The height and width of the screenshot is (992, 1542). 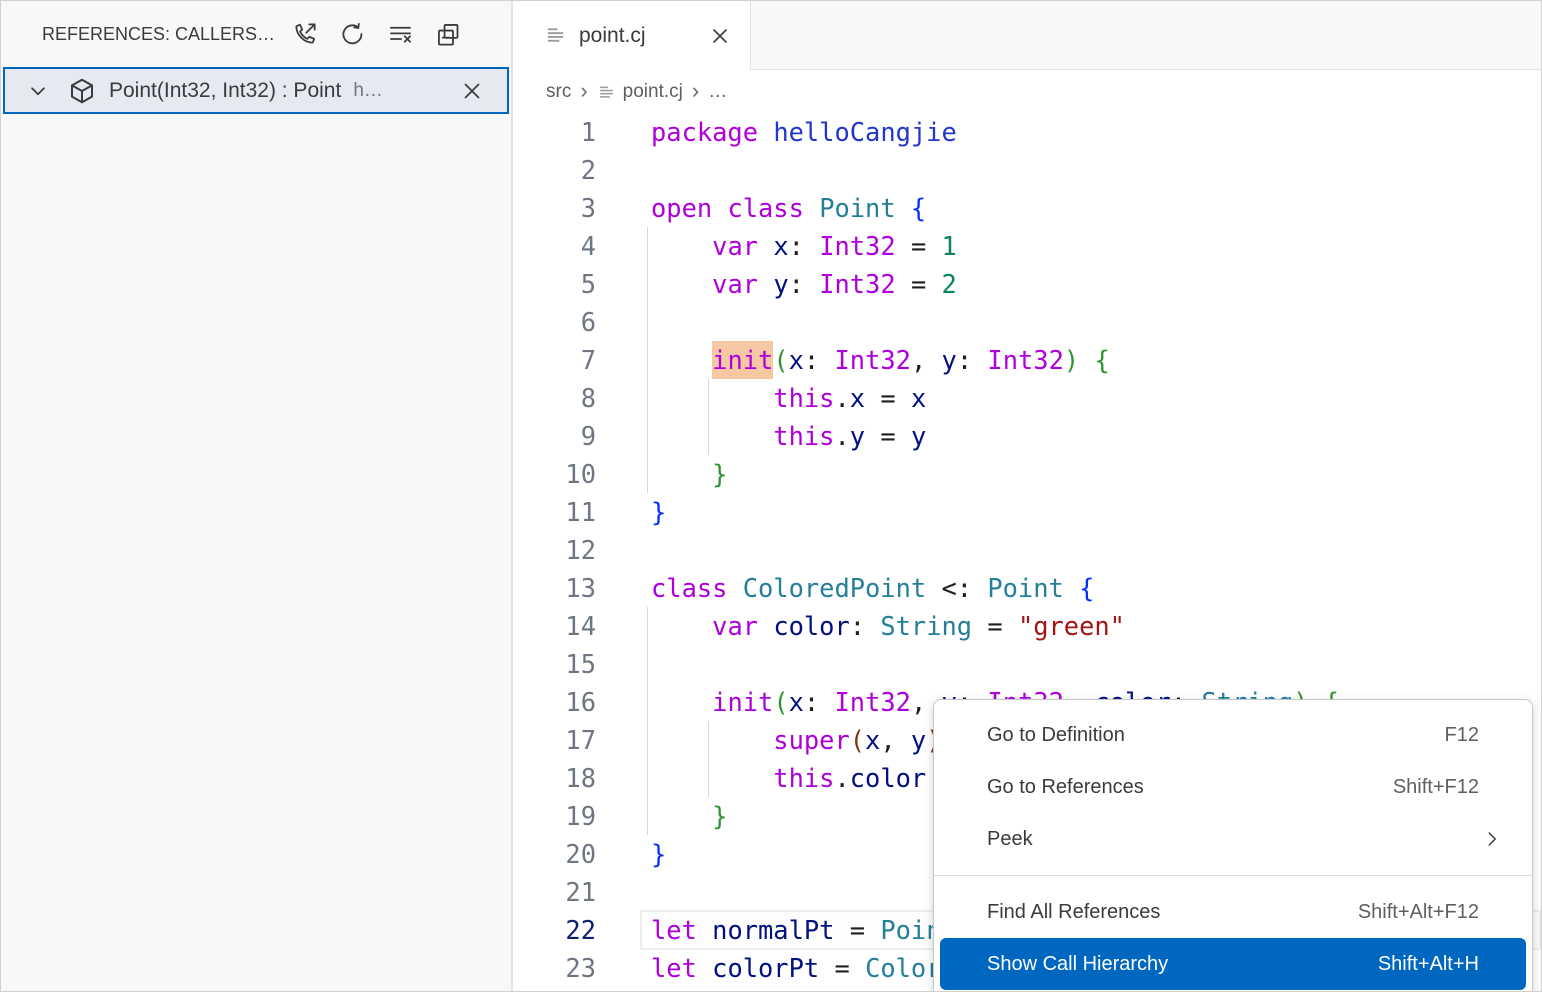 I want to click on code-line-10: 10 }, so click(x=1027, y=474).